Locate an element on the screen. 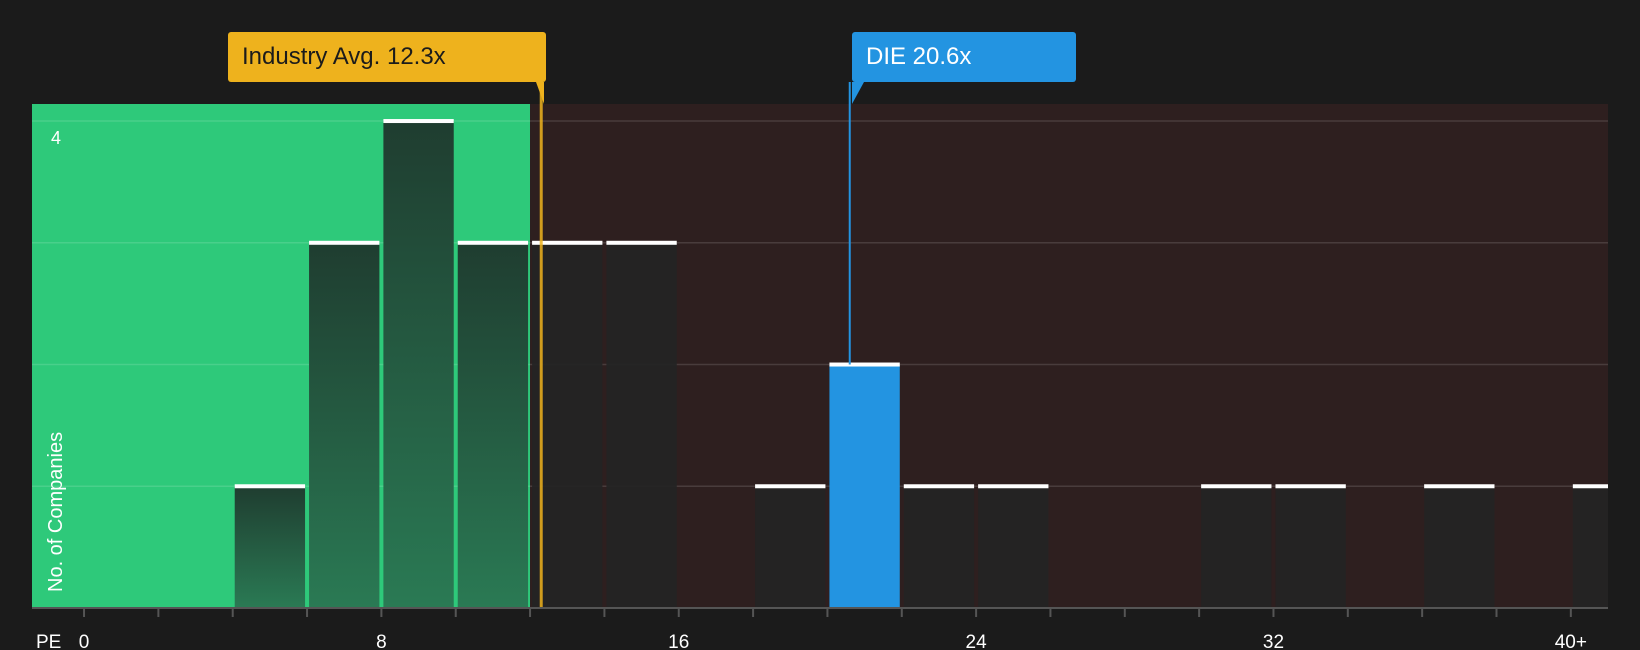  company-callout-pointer is located at coordinates (858, 93).